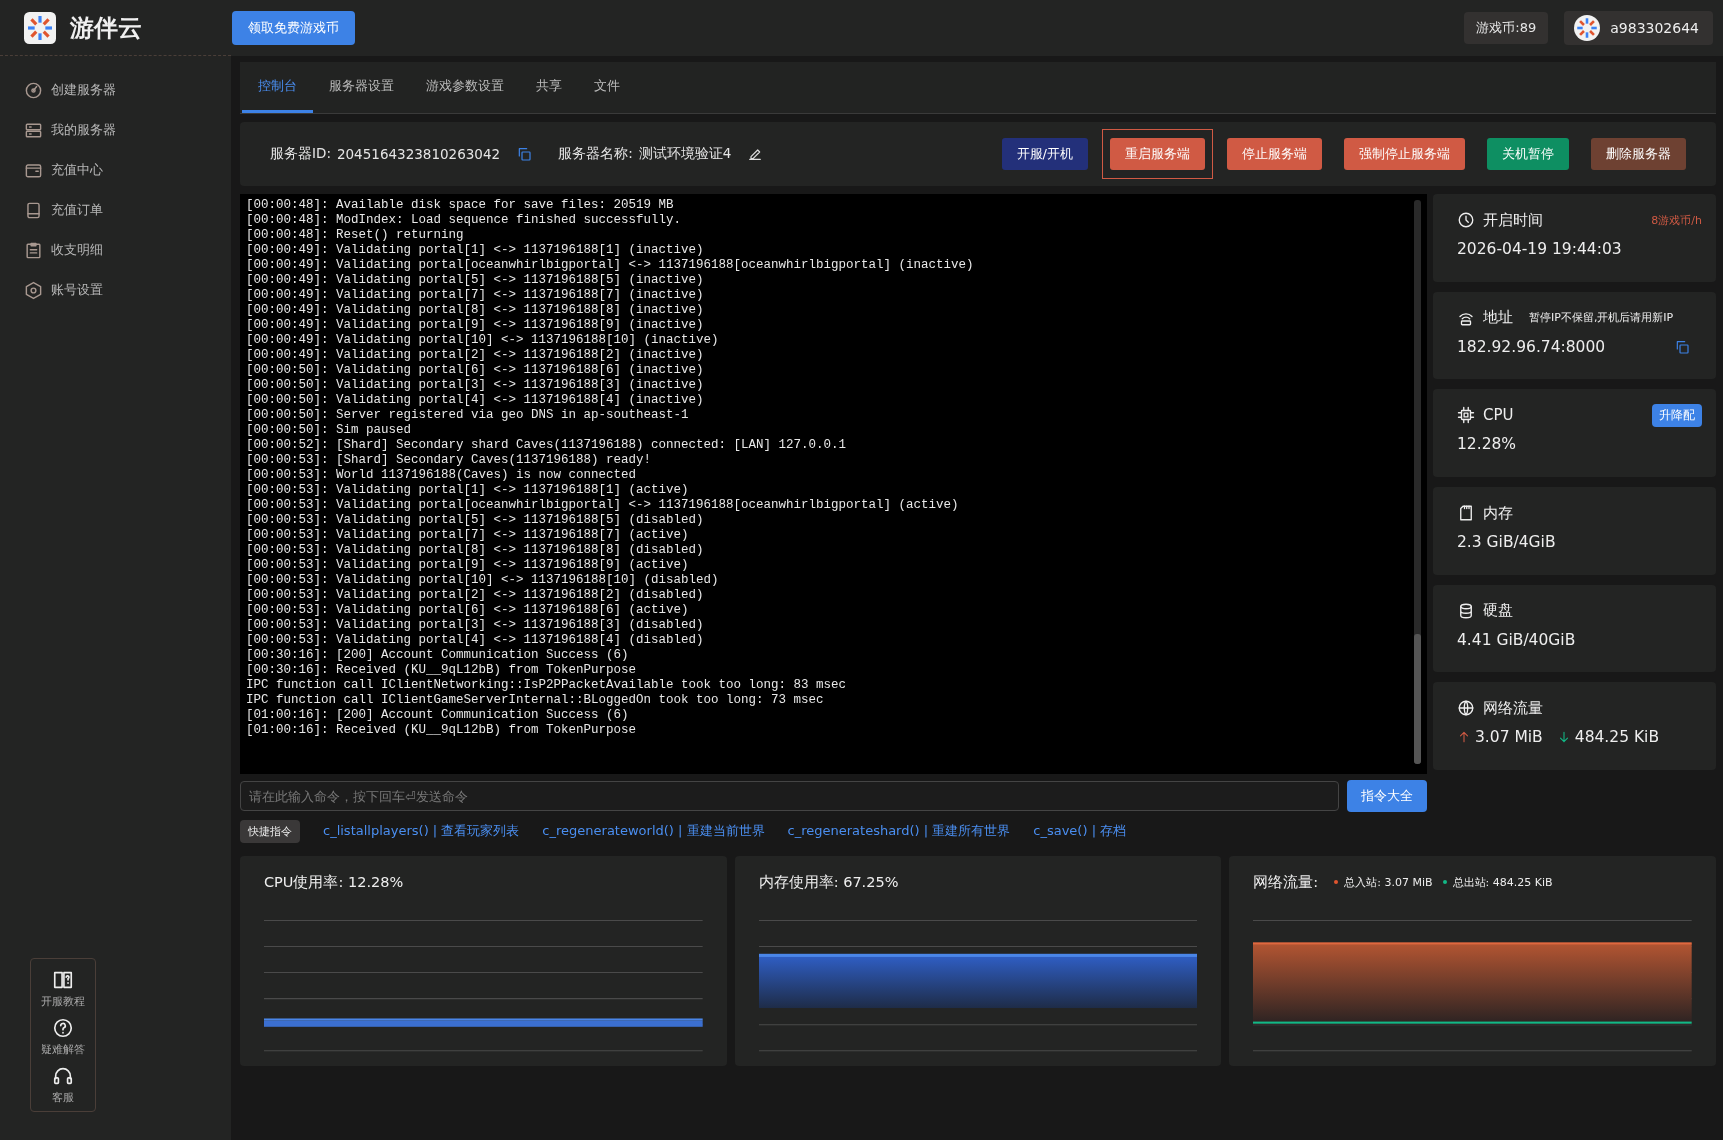  Describe the element at coordinates (1487, 444) in the screenshot. I see `stat-value: 12.28%` at that location.